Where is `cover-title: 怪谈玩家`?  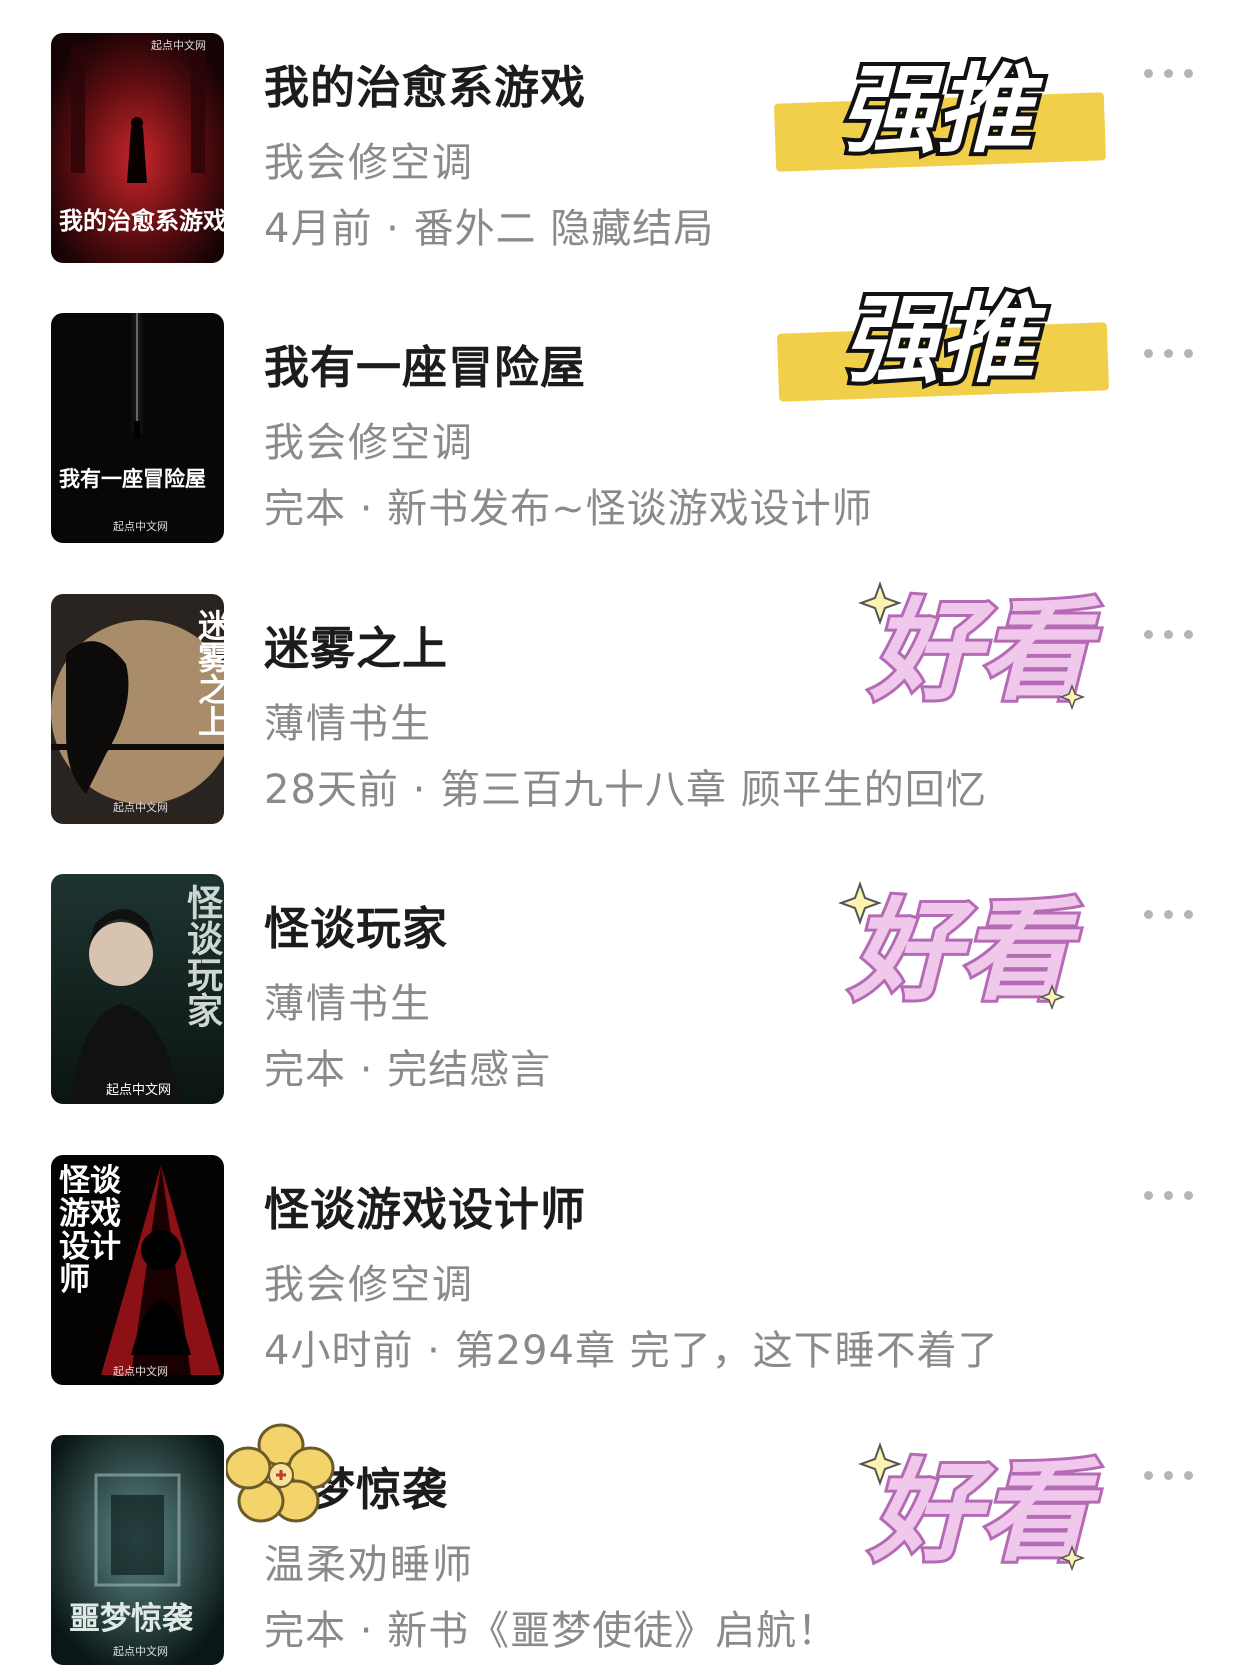
cover-title: 怪谈玩家 is located at coordinates (202, 956).